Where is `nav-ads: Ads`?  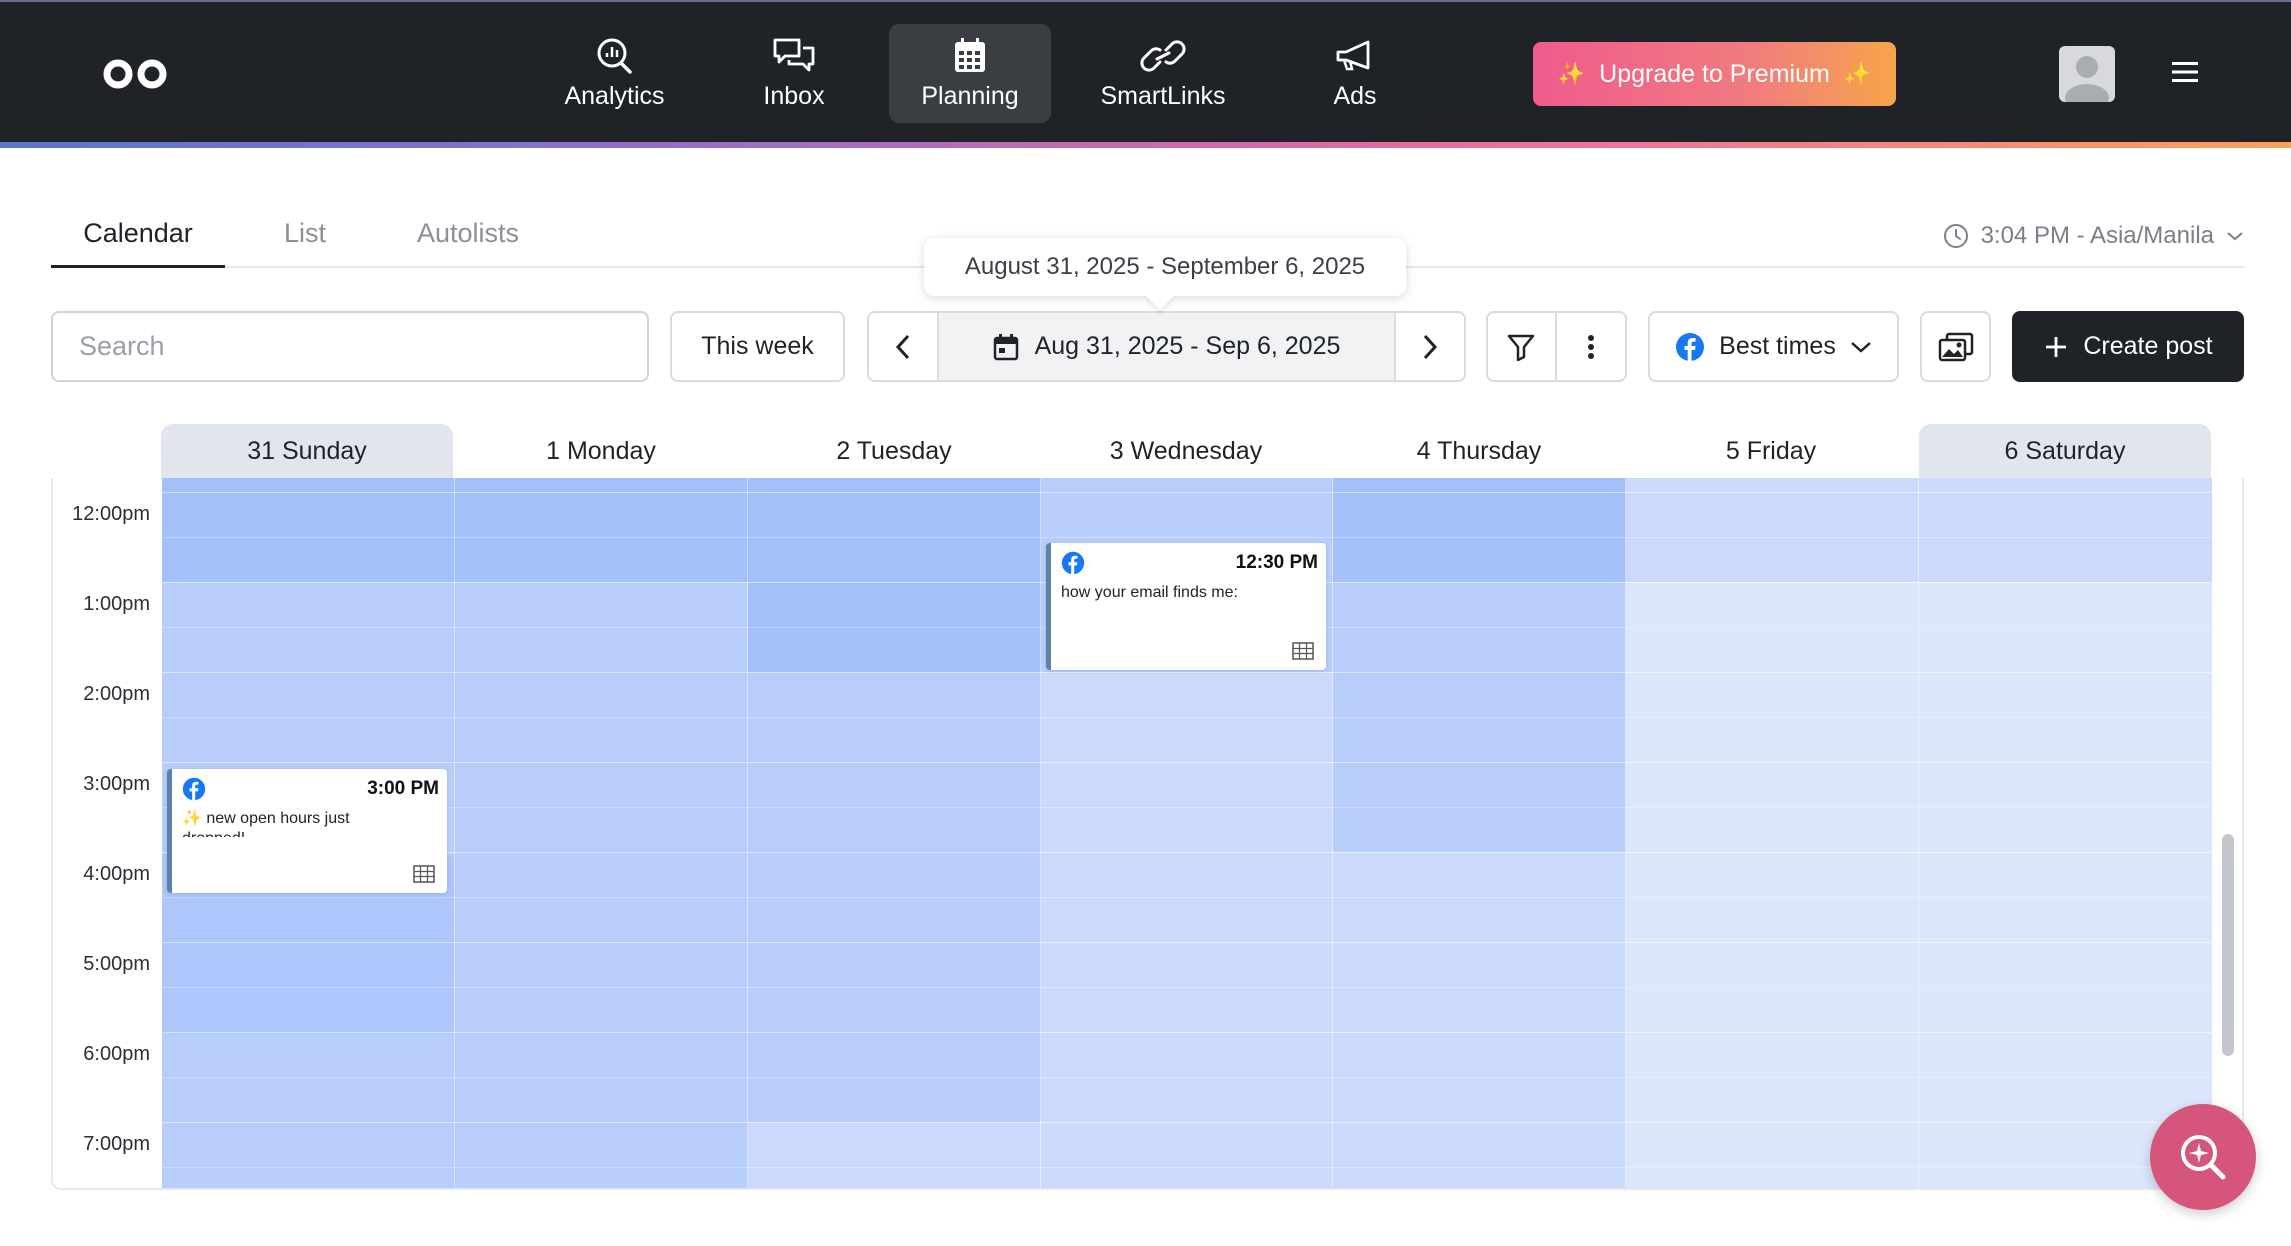 nav-ads: Ads is located at coordinates (1355, 73).